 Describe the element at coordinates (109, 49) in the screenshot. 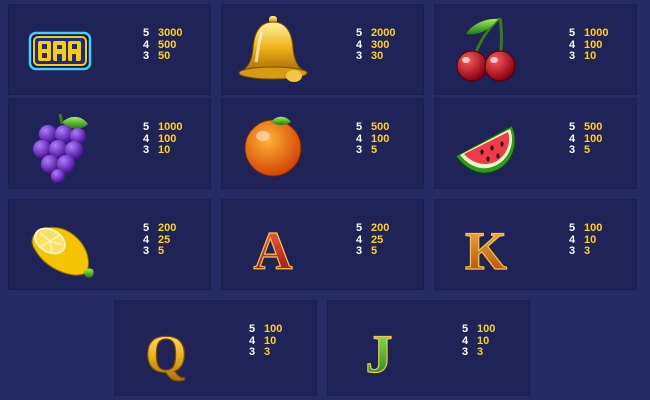

I see `paytable-cell-bar: 5 3000 4 500 3 50` at that location.